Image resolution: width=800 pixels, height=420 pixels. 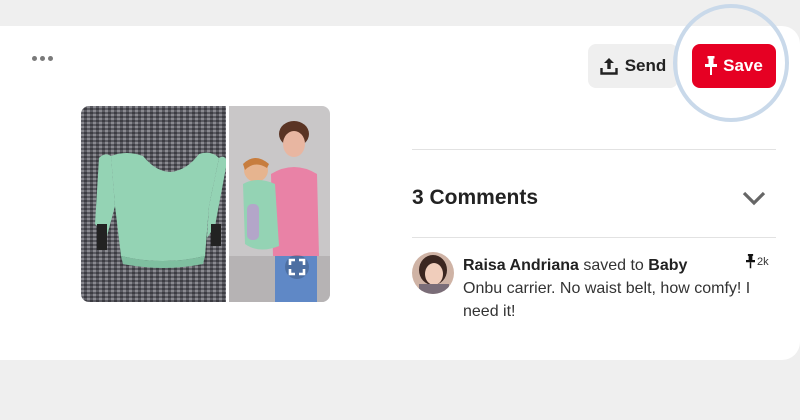 I want to click on chevron-down-icon, so click(x=754, y=198).